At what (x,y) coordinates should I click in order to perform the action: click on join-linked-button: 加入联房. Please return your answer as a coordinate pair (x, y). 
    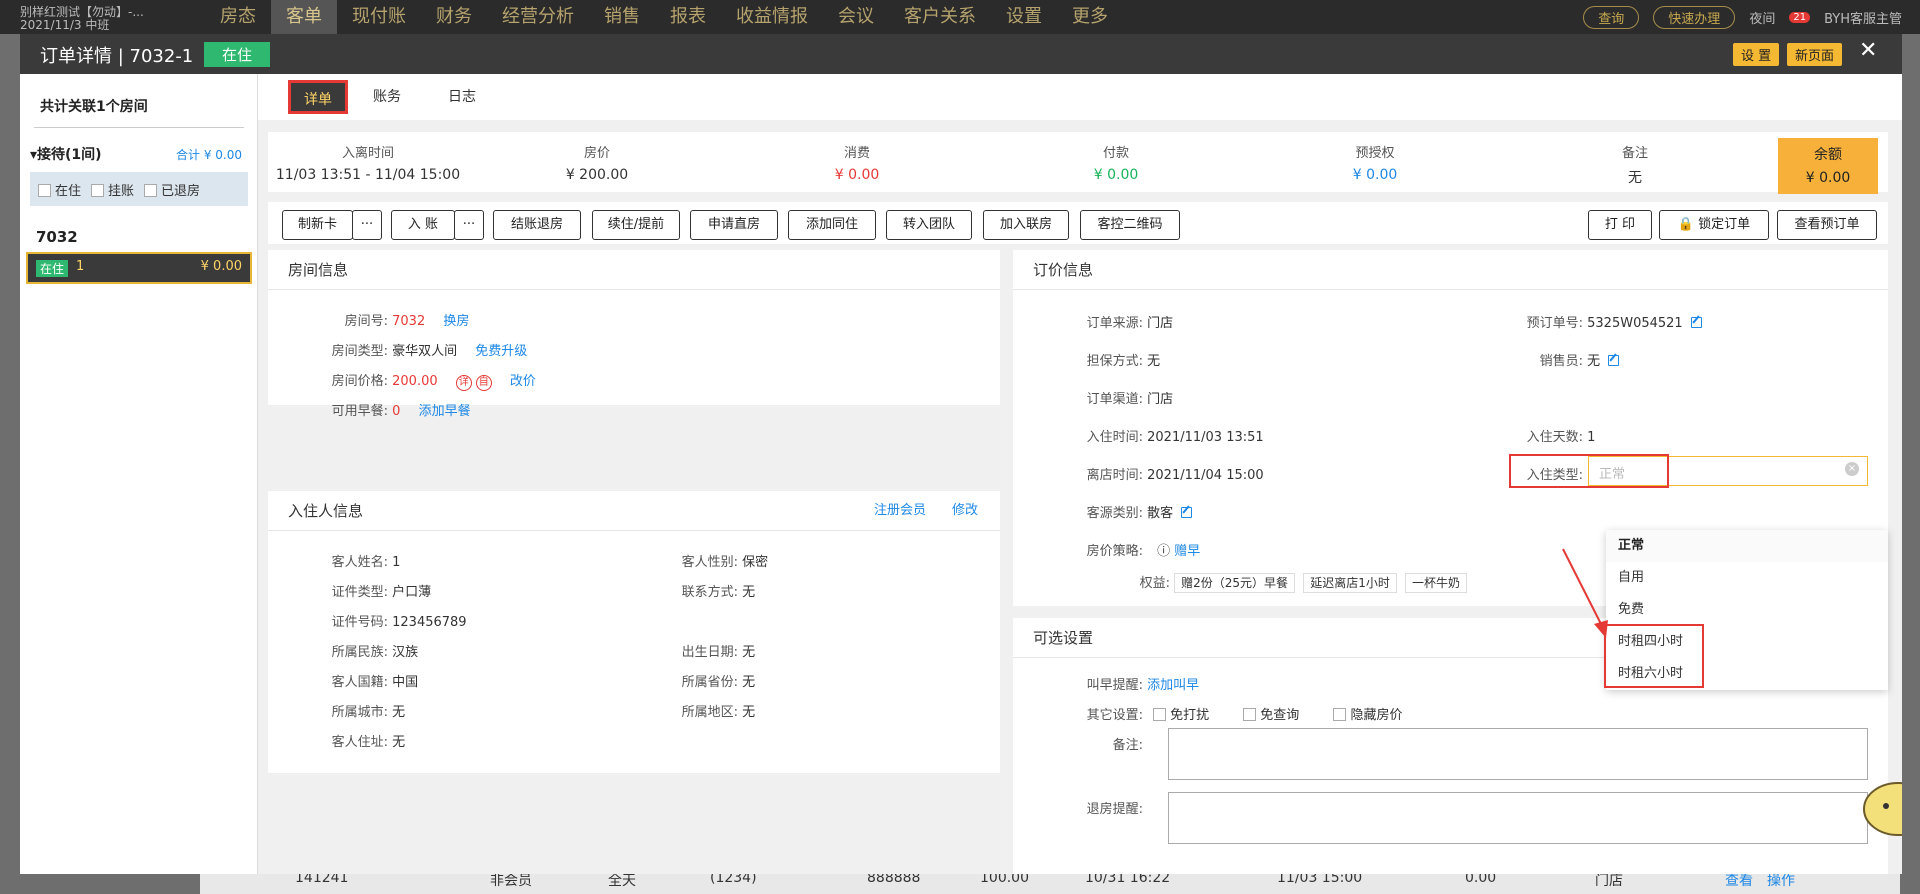
    Looking at the image, I should click on (1026, 225).